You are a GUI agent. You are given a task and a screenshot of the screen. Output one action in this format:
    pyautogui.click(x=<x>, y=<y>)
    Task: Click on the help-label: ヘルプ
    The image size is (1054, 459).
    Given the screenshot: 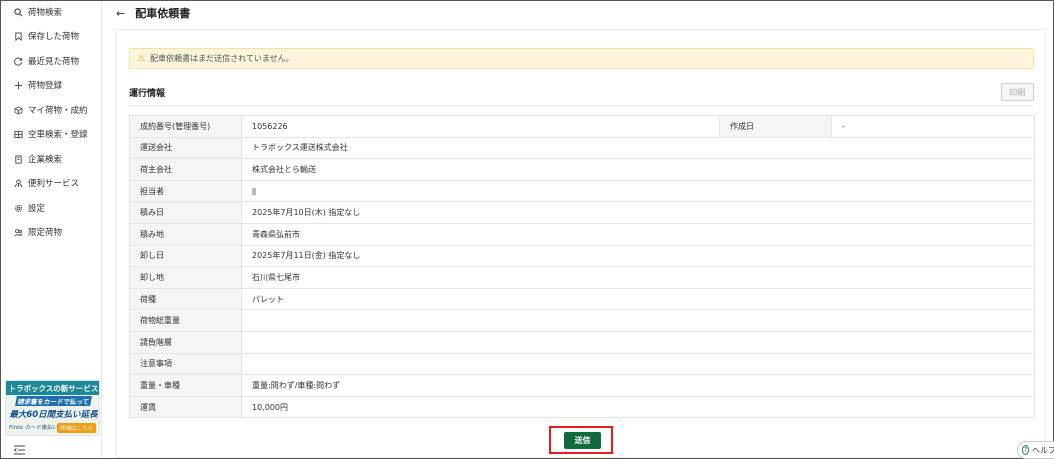 What is the action you would take?
    pyautogui.click(x=1043, y=450)
    